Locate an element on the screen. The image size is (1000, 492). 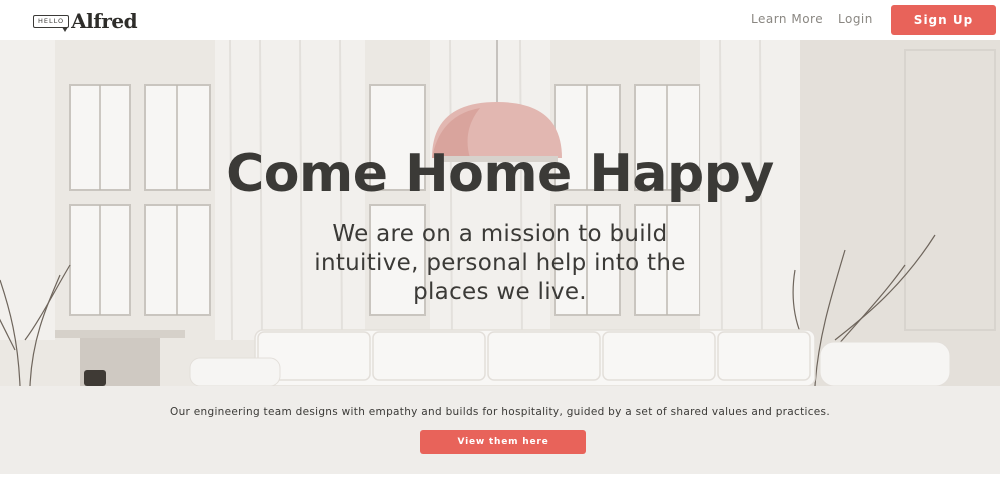
hero-subtitle-line: We are on a mission to build is located at coordinates (500, 234).